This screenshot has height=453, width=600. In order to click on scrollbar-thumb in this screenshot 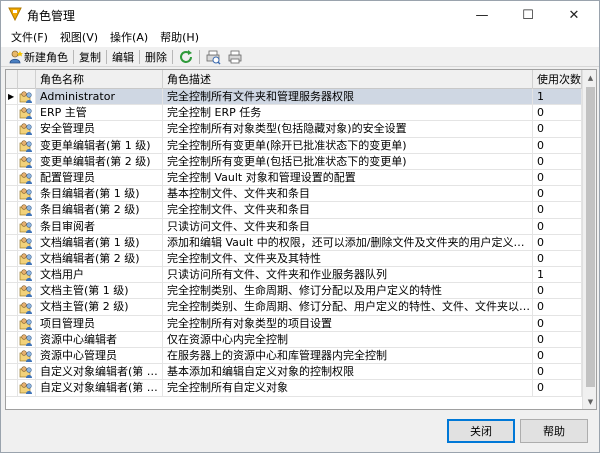, I will do `click(590, 237)`.